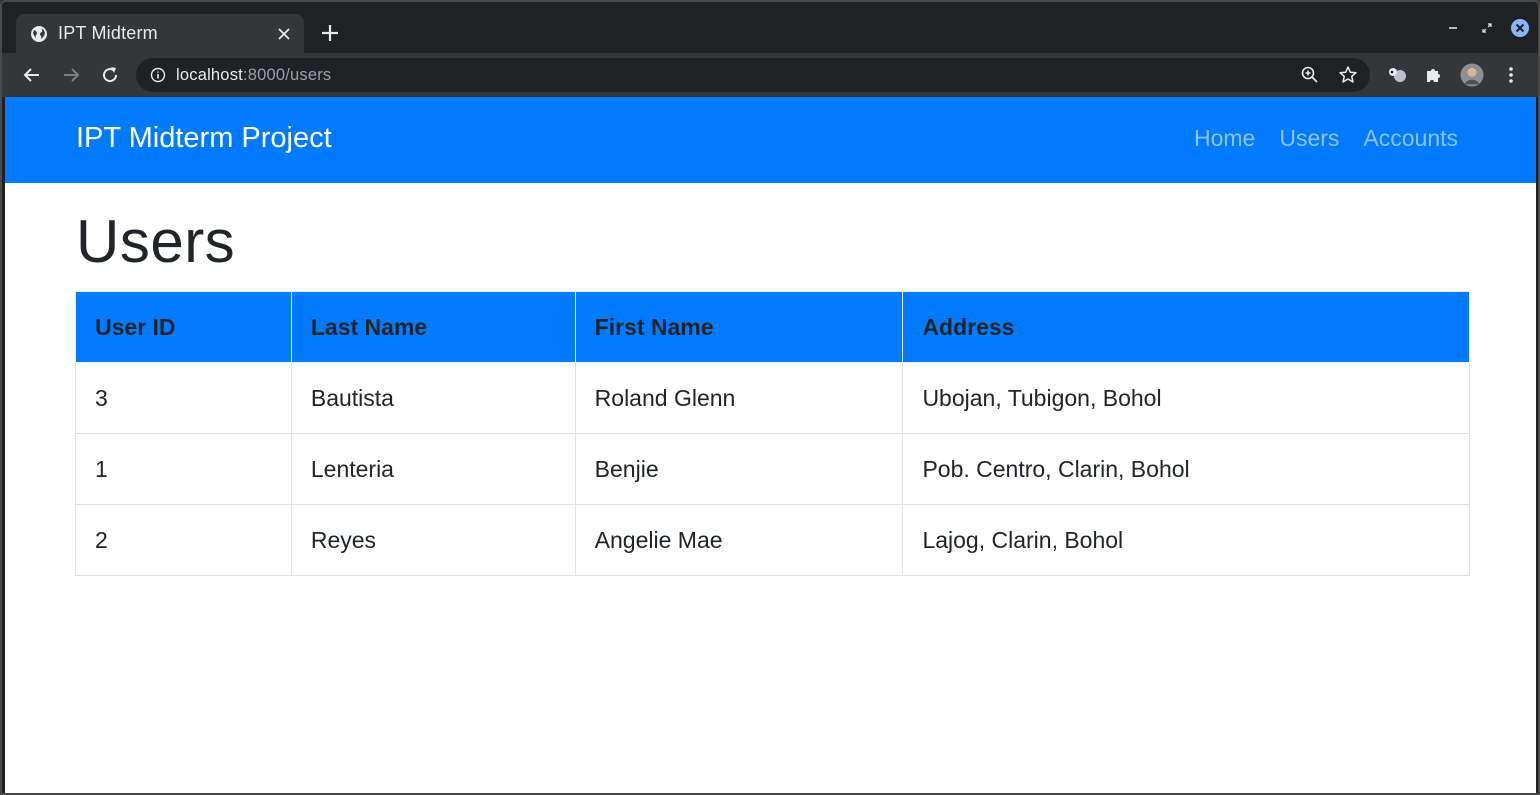 The image size is (1540, 795). I want to click on nav-link-users: Users, so click(1309, 138).